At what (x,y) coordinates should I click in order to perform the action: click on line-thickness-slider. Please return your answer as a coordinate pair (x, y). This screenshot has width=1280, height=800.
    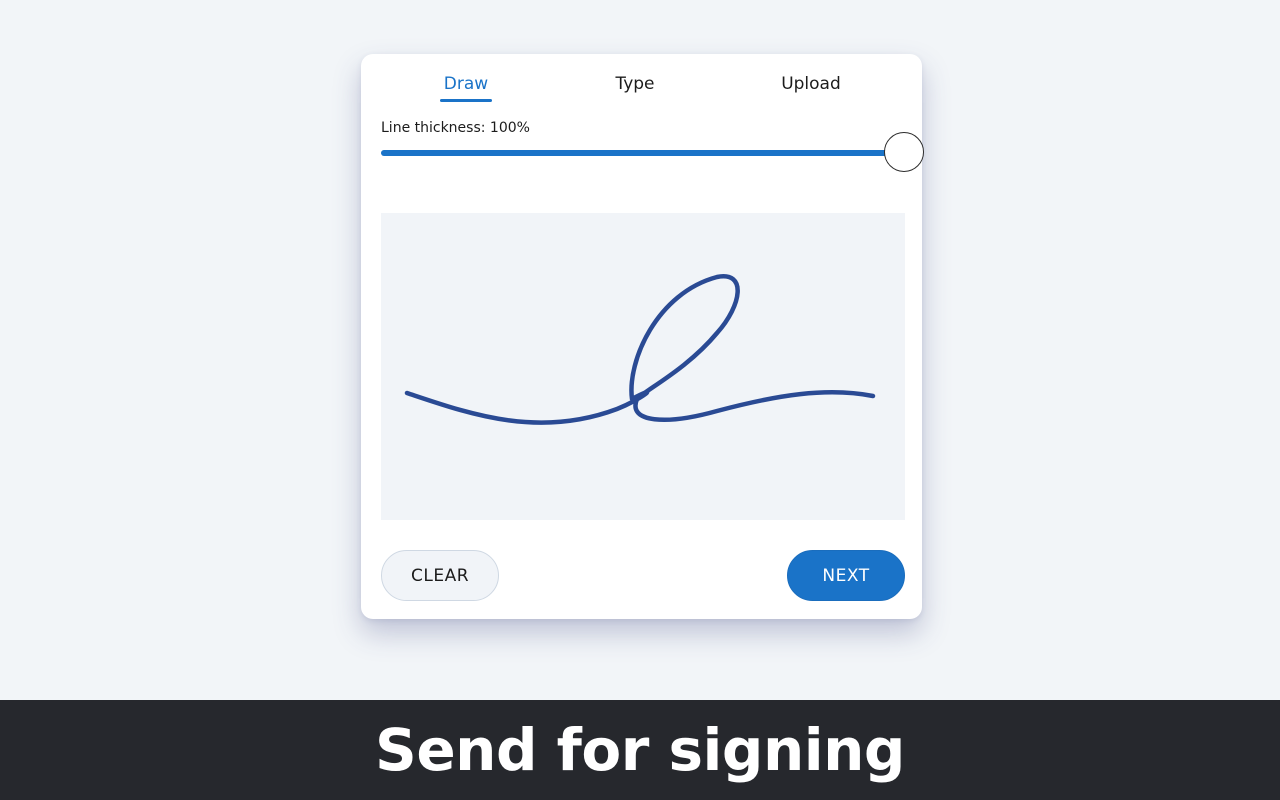
    Looking at the image, I should click on (652, 152).